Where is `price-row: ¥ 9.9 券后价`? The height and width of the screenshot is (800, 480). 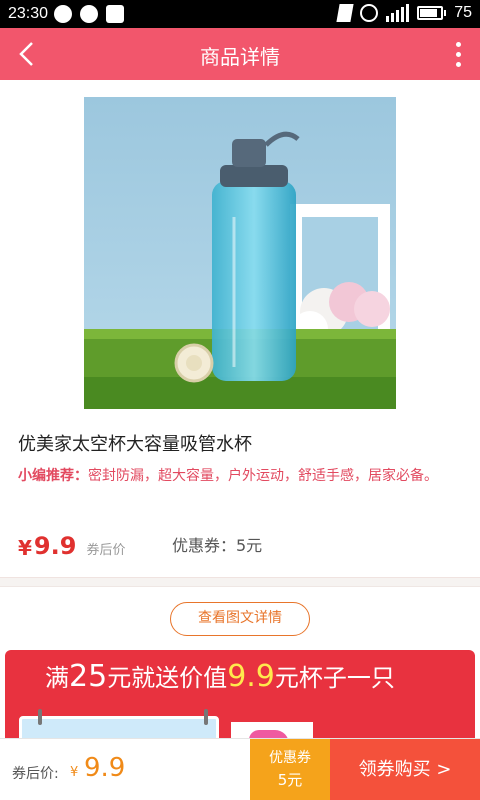
price-row: ¥ 9.9 券后价 is located at coordinates (71, 545).